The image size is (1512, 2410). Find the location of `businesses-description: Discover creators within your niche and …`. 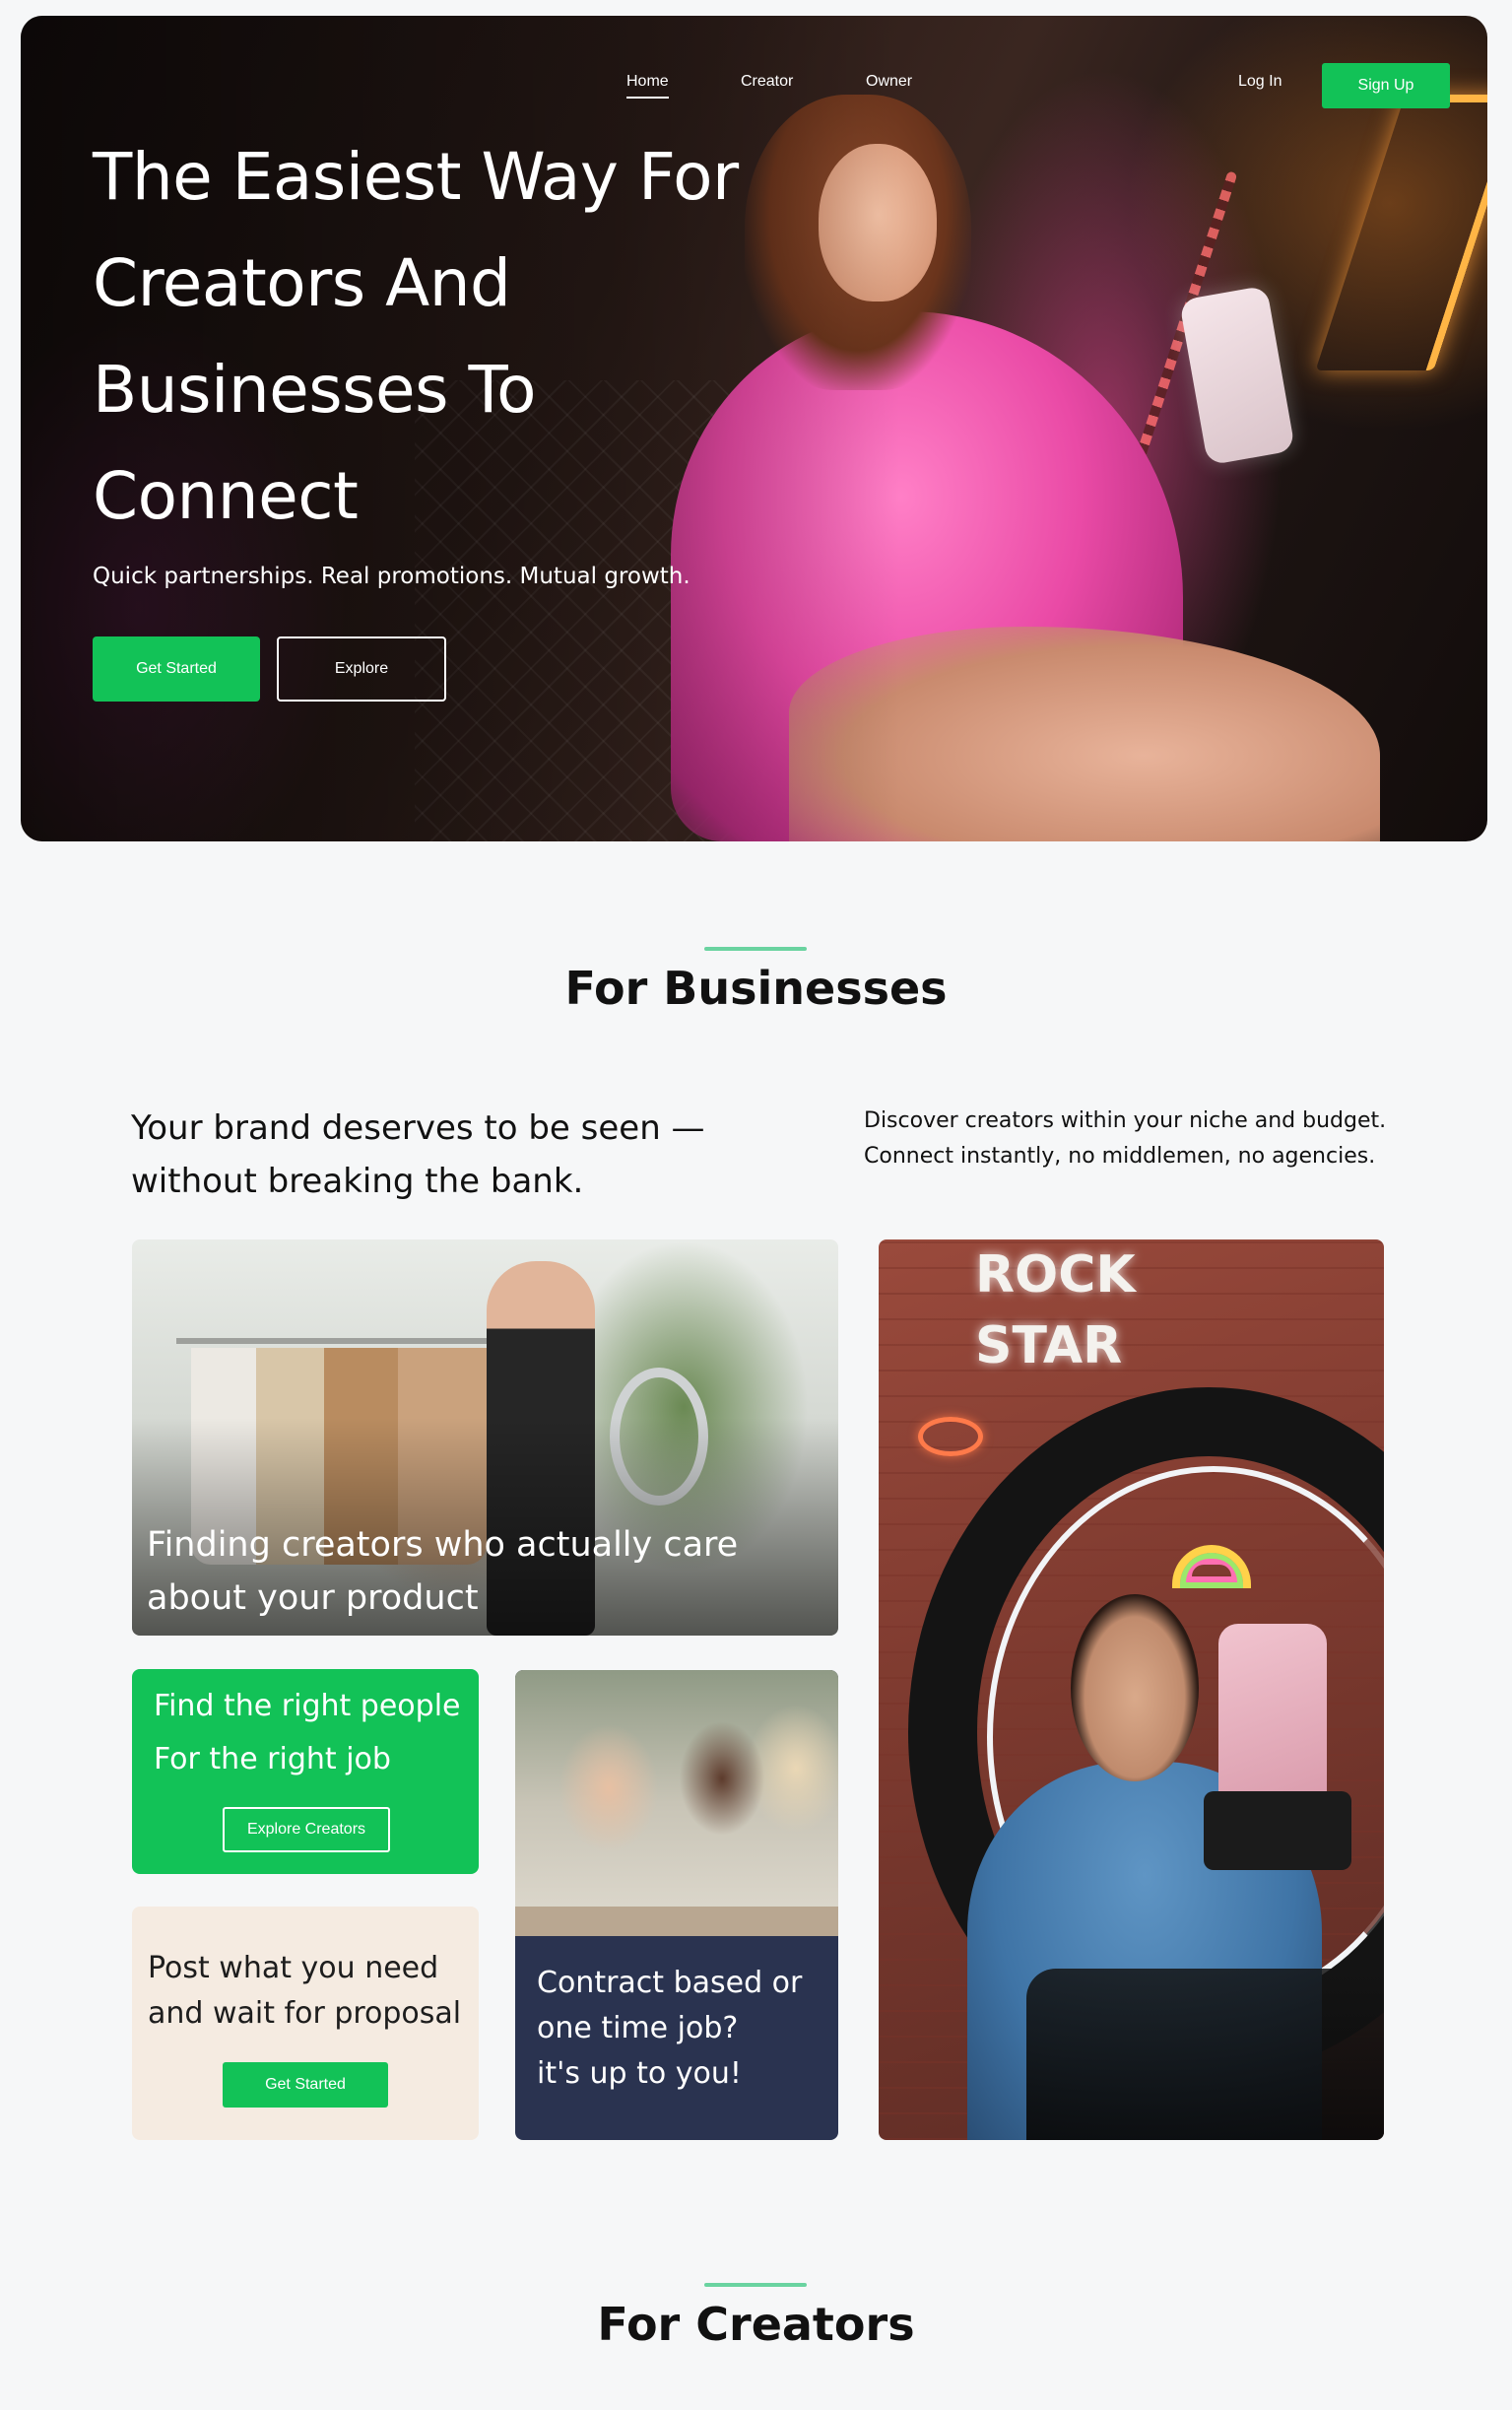

businesses-description: Discover creators within your niche and … is located at coordinates (1169, 1139).